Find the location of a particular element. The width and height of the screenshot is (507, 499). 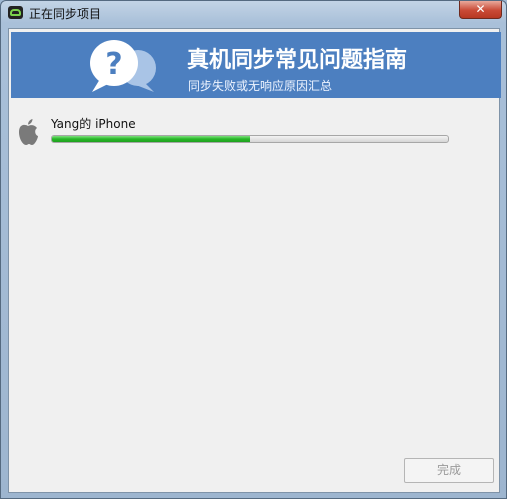

app-icon is located at coordinates (15, 12).